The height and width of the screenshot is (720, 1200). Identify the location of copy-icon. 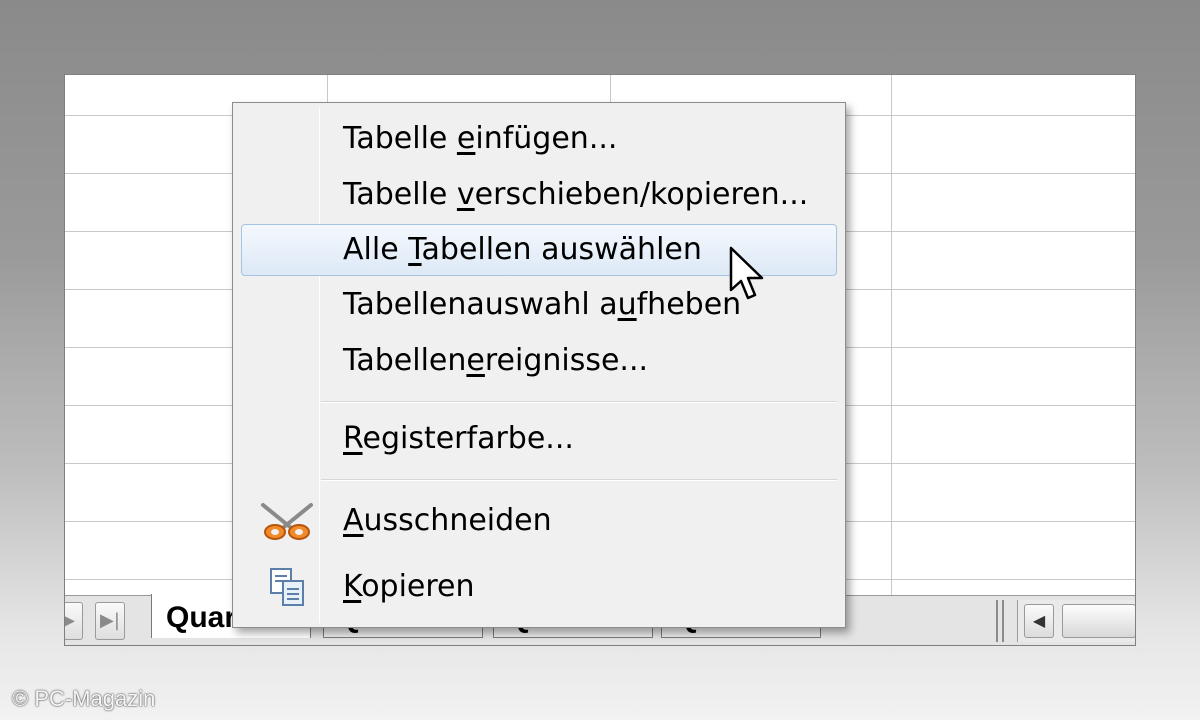
(287, 588).